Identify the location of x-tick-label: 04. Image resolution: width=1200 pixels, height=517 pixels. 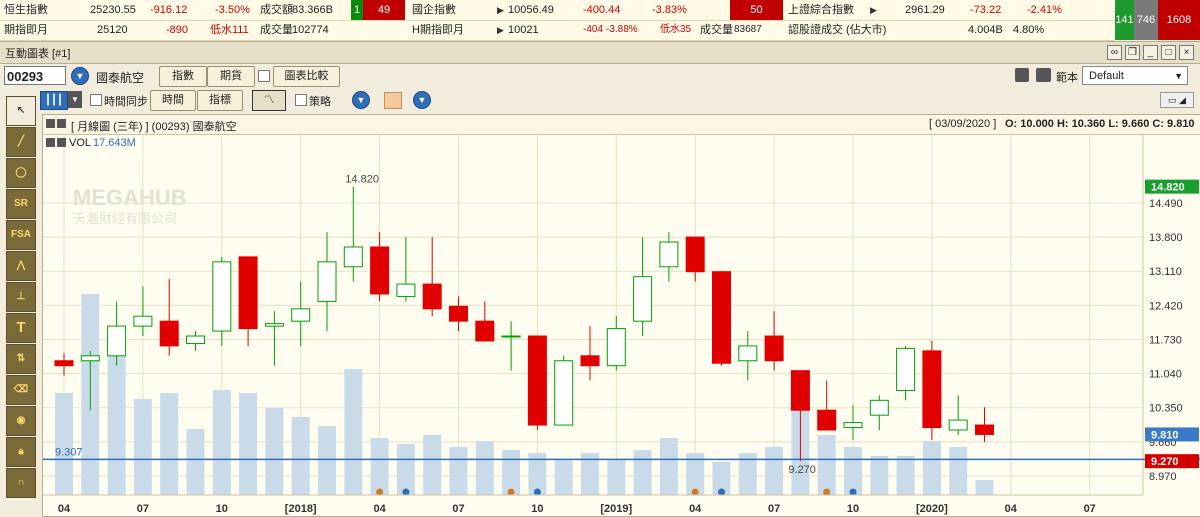
(1011, 509).